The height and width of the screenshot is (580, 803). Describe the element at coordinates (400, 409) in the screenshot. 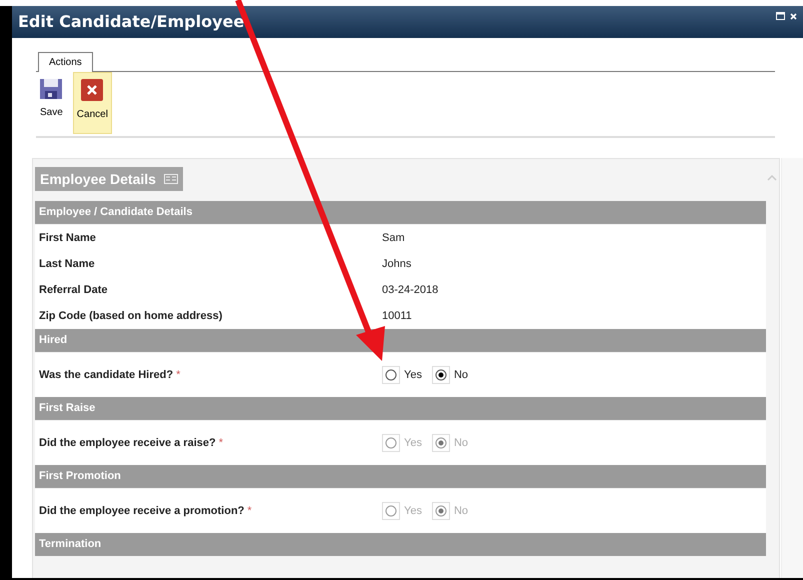

I see `section-header: First Raise` at that location.